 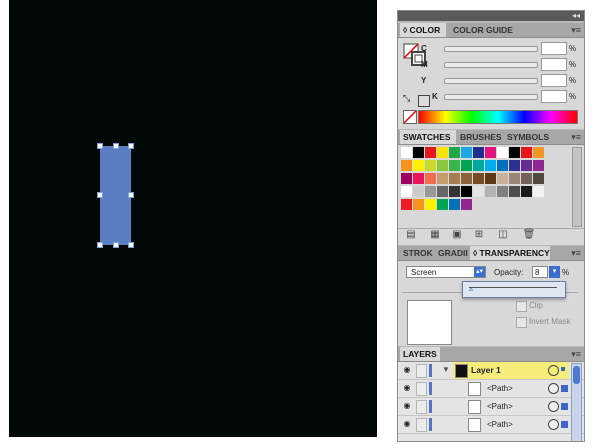 I want to click on tab-symbols: SYMBOLS, so click(x=528, y=137).